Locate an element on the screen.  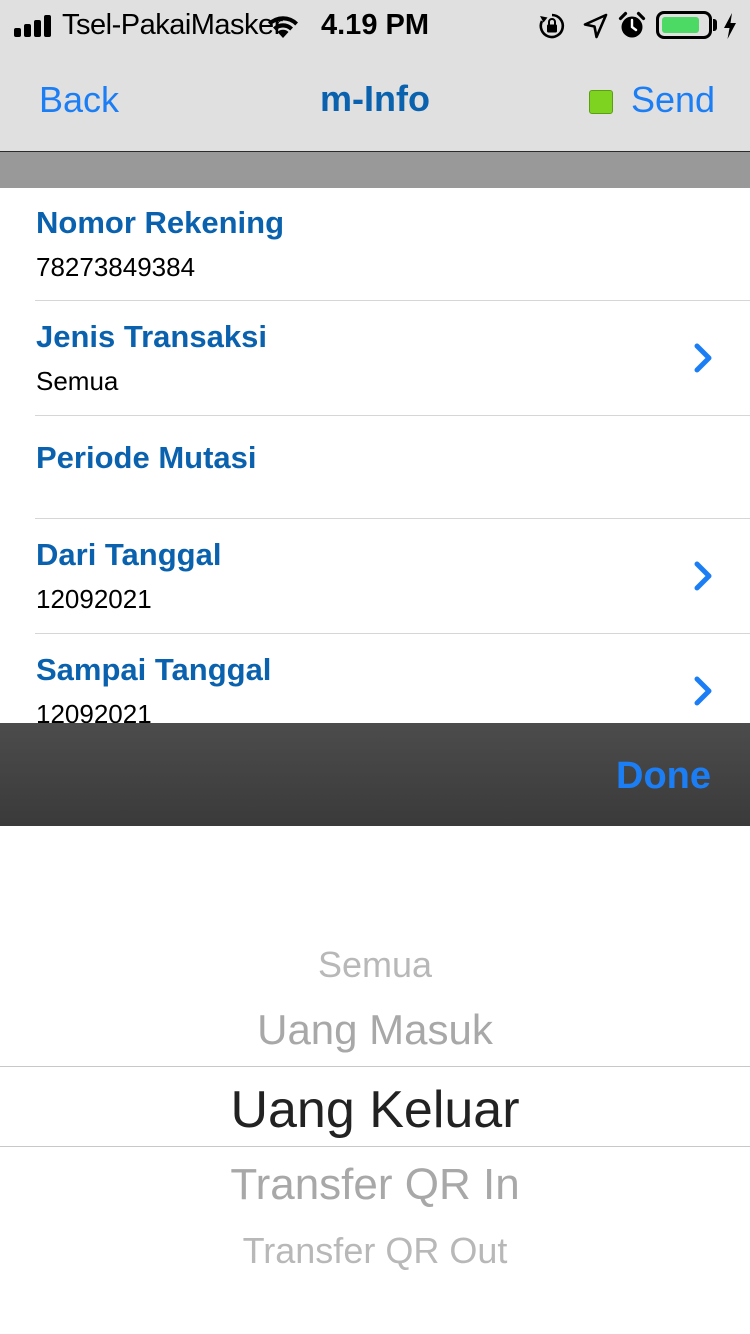
alarm-icon is located at coordinates (632, 24).